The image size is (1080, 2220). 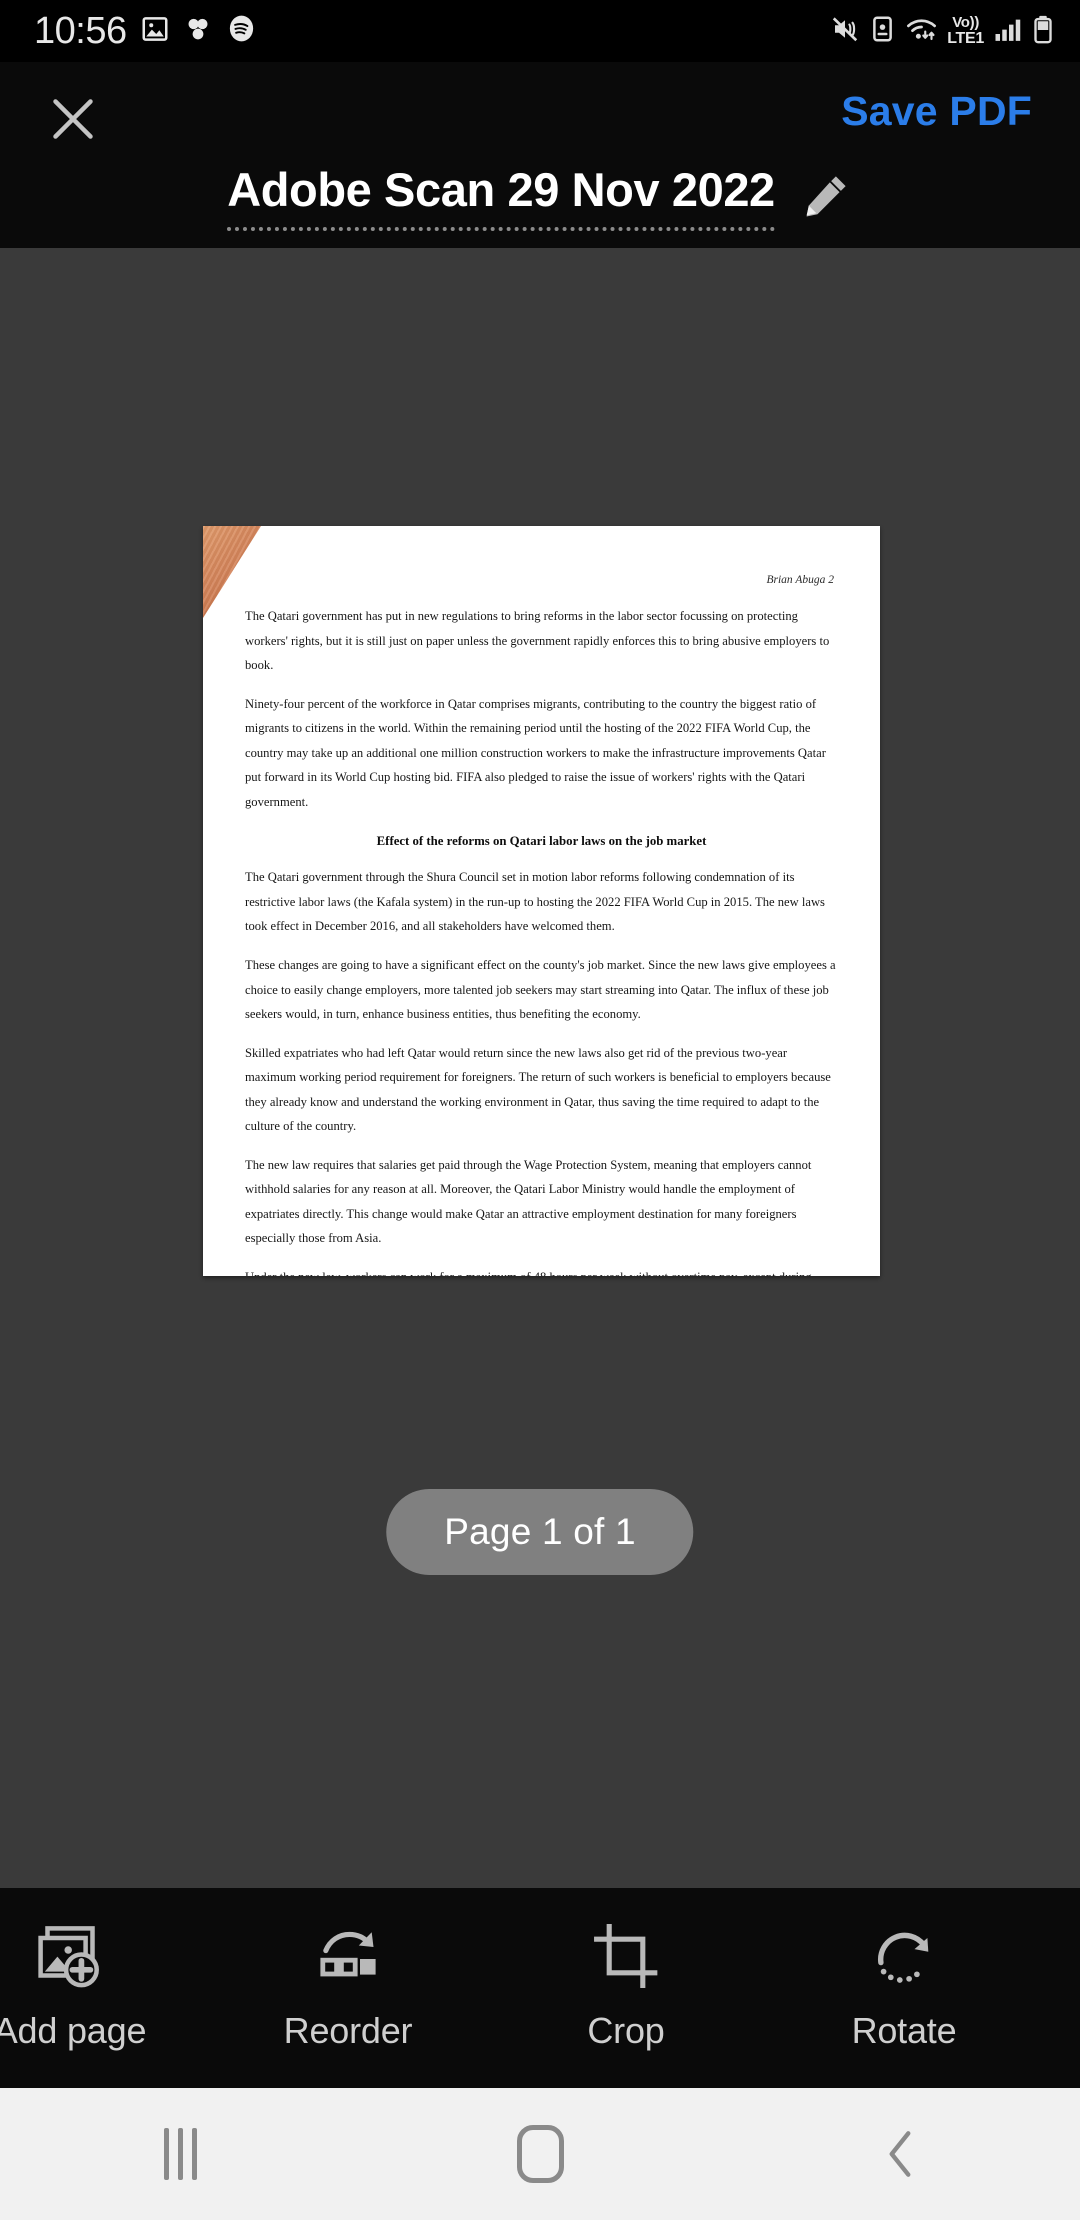 I want to click on toolbar-item-add-page: Add page, so click(x=104, y=1985).